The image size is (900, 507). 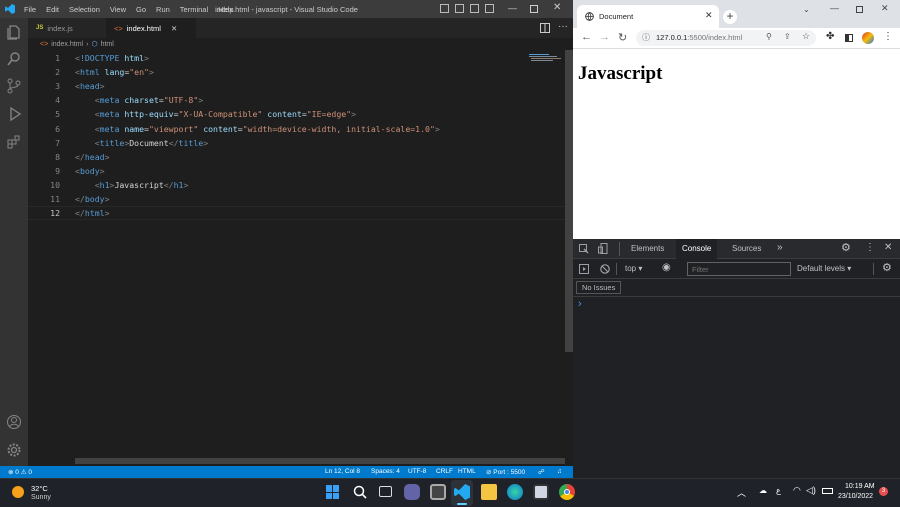 What do you see at coordinates (14, 450) in the screenshot?
I see `settings-gear-icon` at bounding box center [14, 450].